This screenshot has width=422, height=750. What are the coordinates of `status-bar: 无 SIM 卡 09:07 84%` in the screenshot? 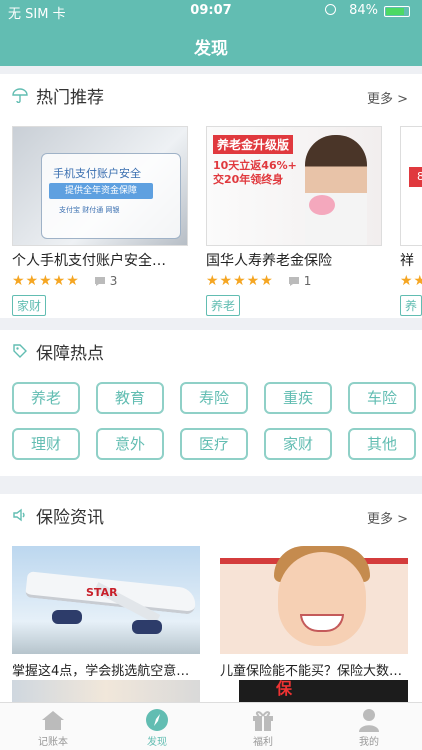 It's located at (211, 11).